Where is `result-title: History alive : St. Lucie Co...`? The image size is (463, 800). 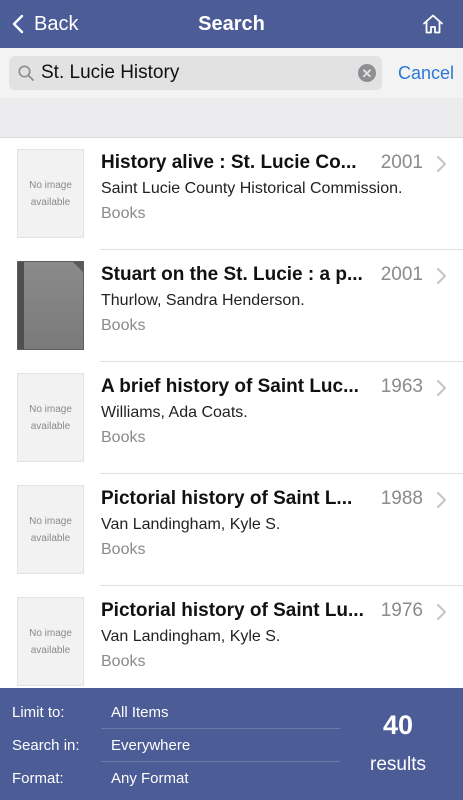
result-title: History alive : St. Lucie Co... is located at coordinates (229, 162).